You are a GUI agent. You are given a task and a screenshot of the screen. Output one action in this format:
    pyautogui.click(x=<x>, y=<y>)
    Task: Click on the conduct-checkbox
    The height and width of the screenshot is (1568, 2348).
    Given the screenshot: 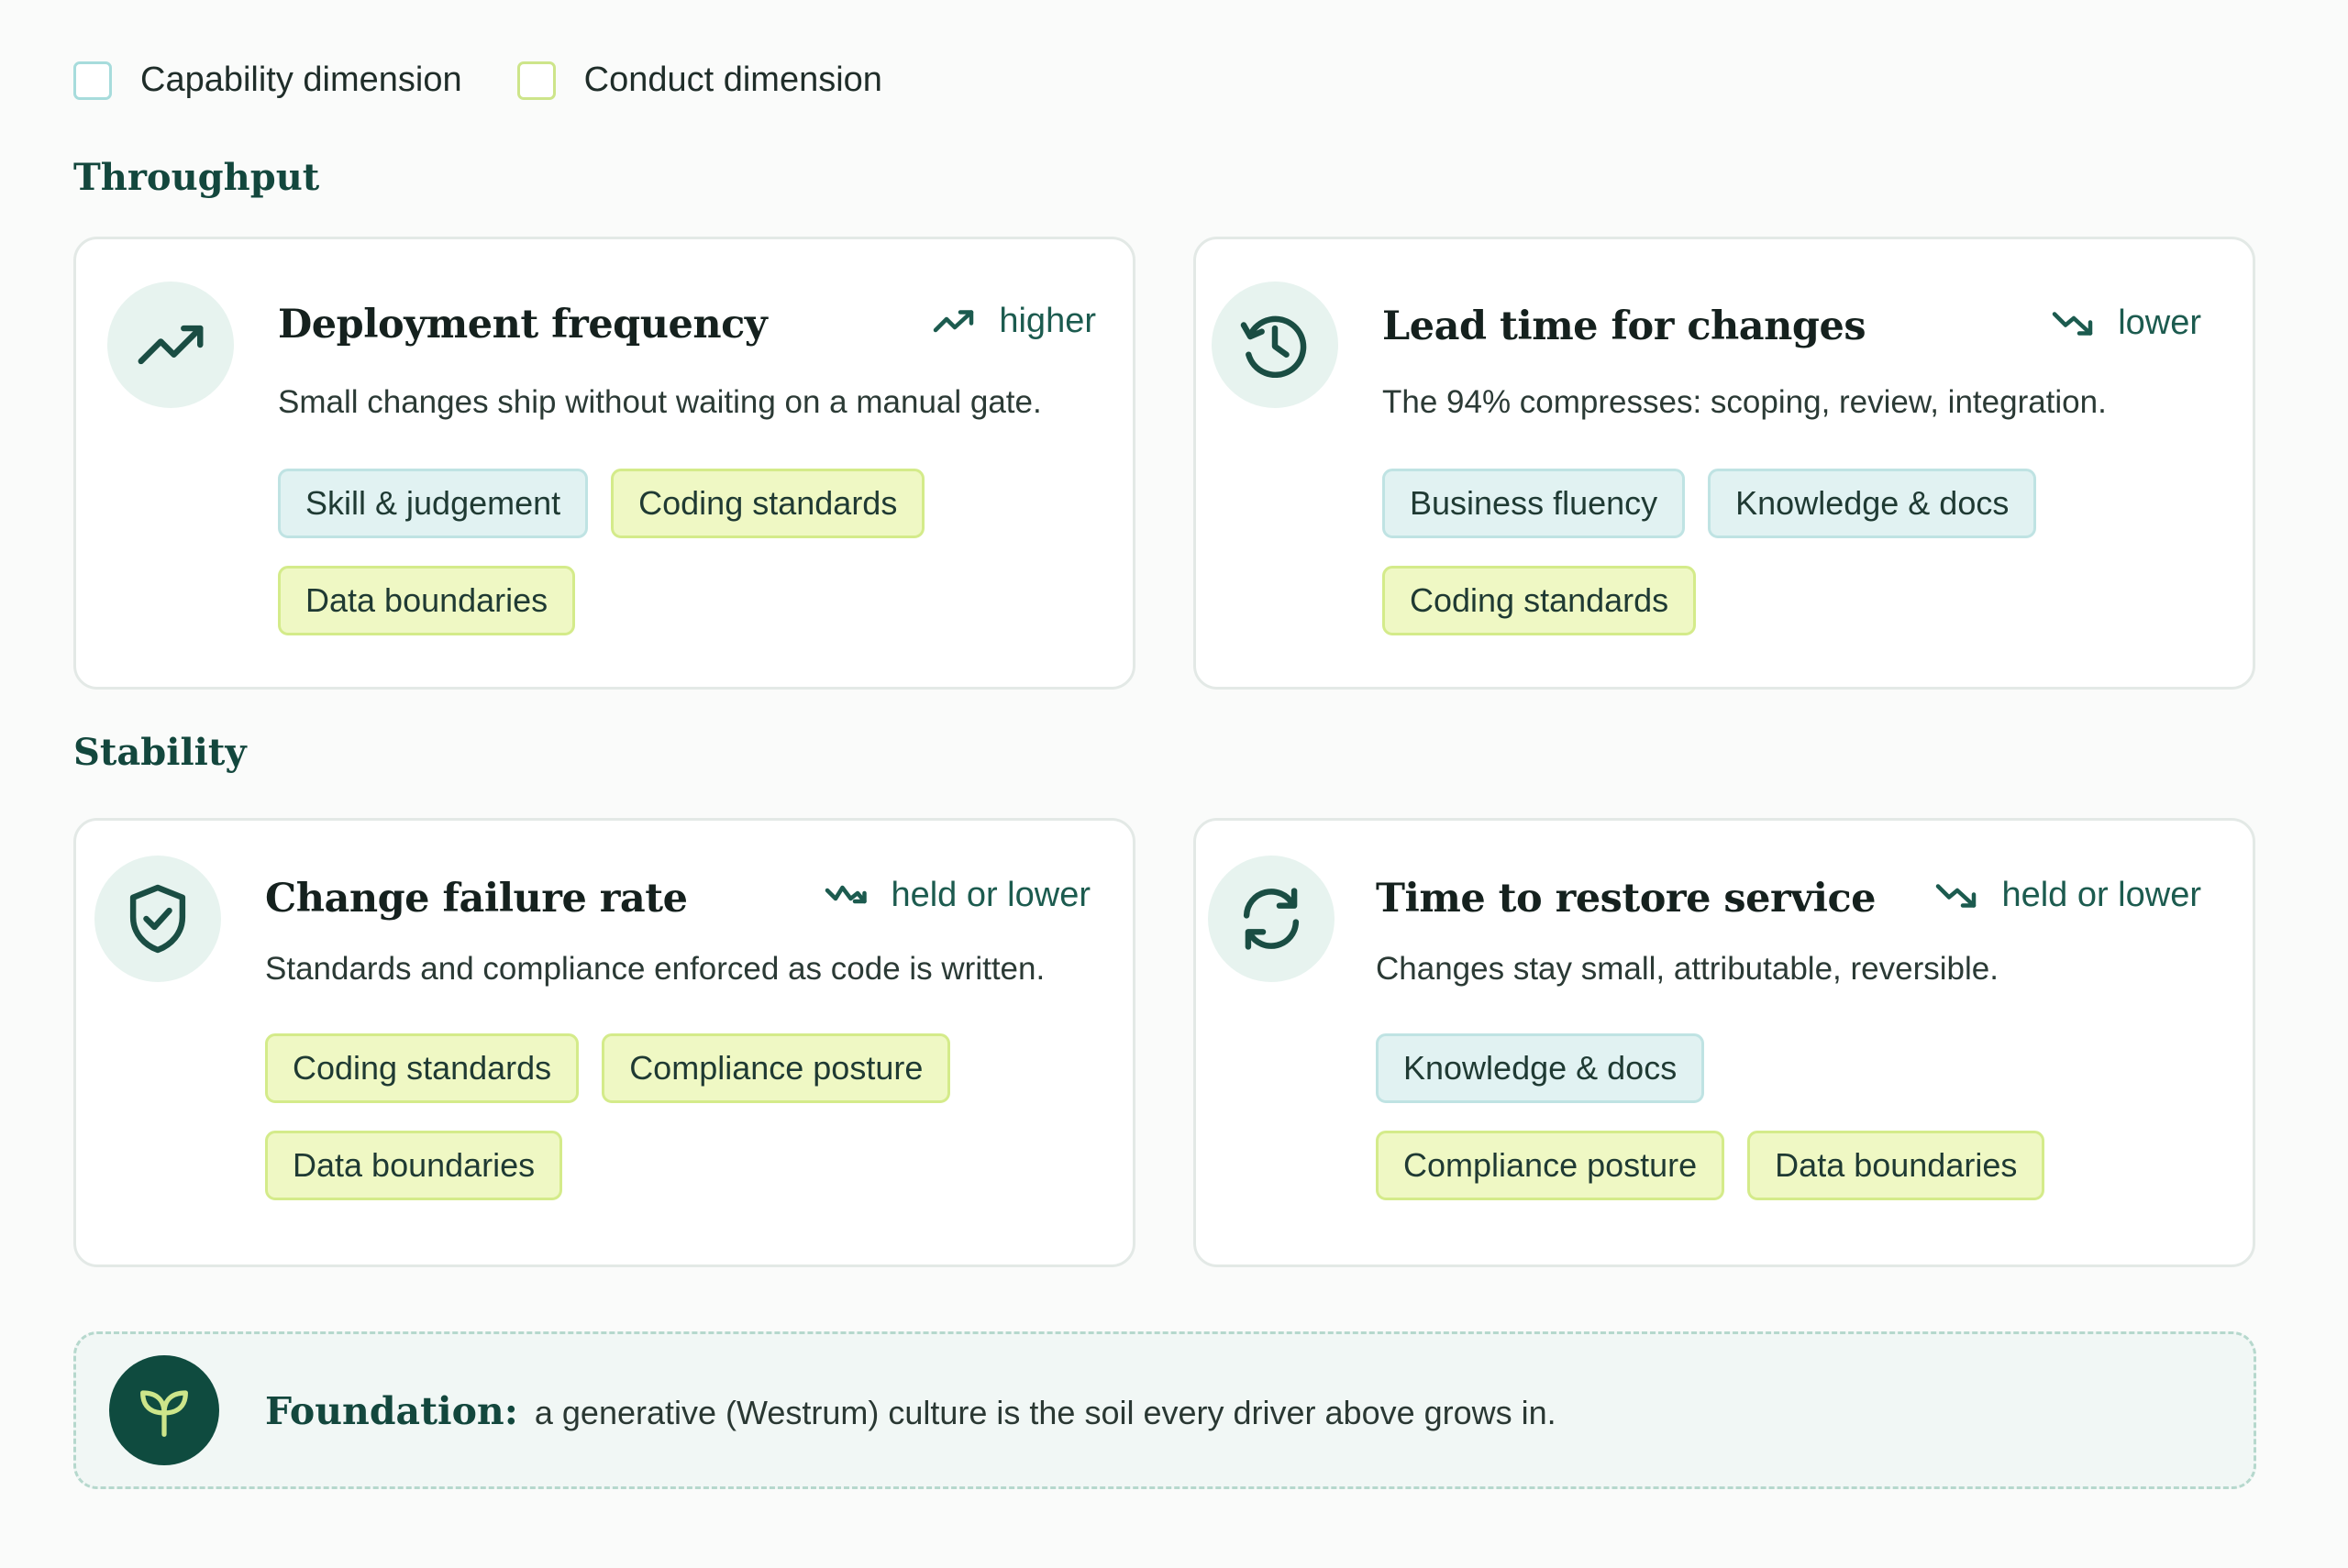 What is the action you would take?
    pyautogui.click(x=536, y=80)
    